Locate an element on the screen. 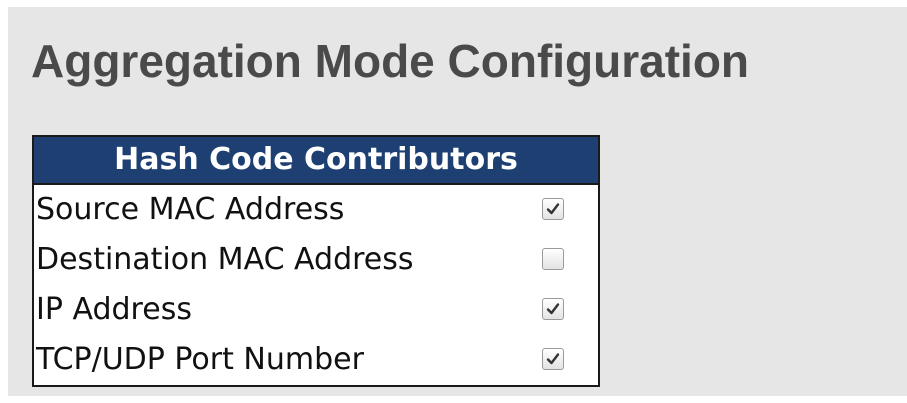 Image resolution: width=907 pixels, height=403 pixels. table-header: Hash Code Contributors is located at coordinates (316, 161).